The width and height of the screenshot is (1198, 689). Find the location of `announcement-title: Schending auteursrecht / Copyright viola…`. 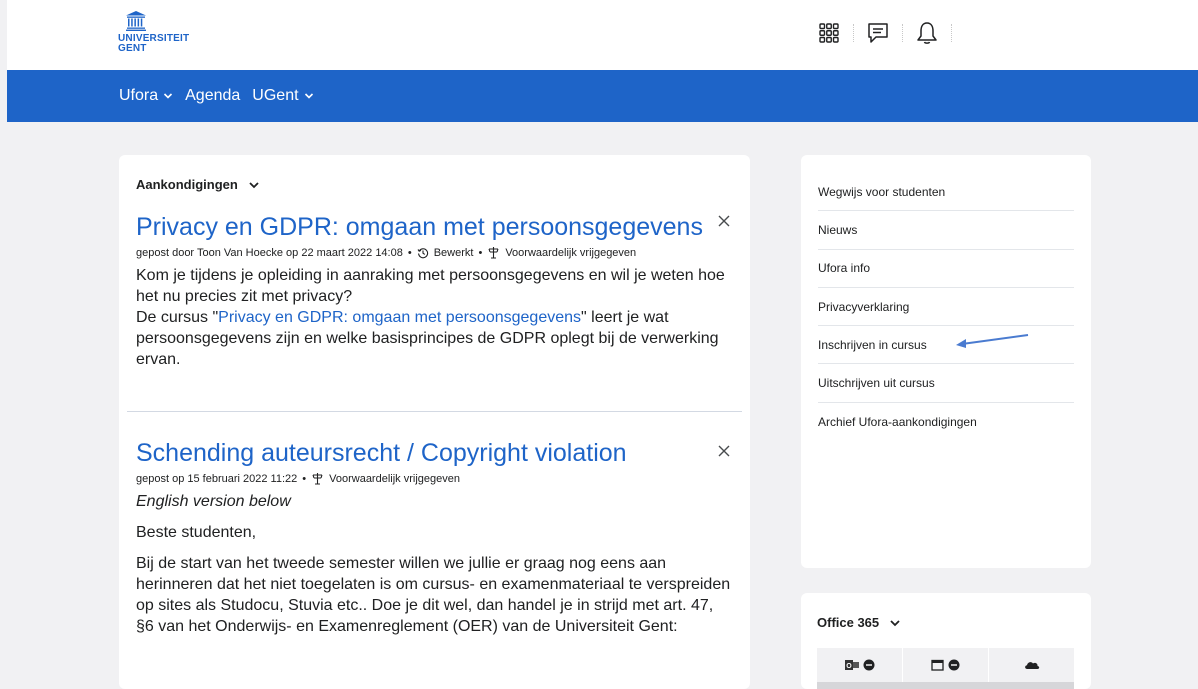

announcement-title: Schending auteursrecht / Copyright viola… is located at coordinates (433, 453).